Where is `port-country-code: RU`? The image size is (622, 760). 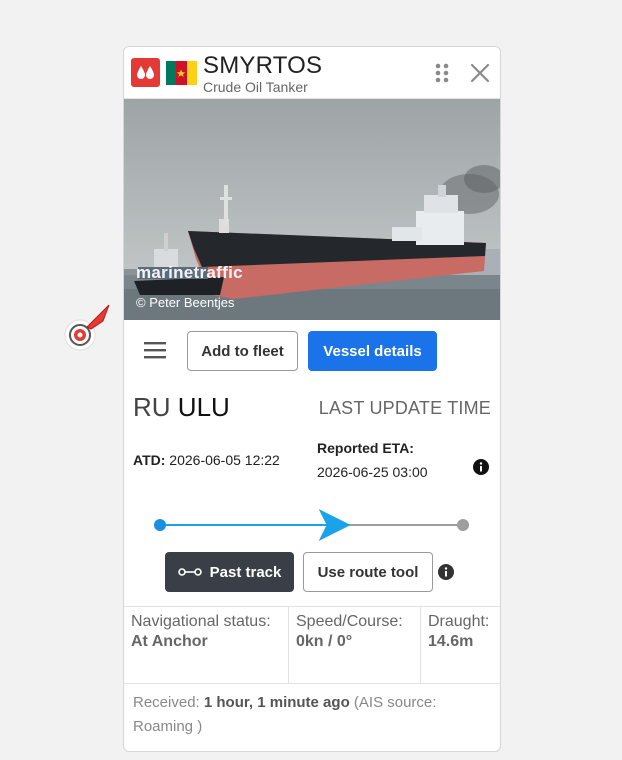 port-country-code: RU is located at coordinates (152, 407).